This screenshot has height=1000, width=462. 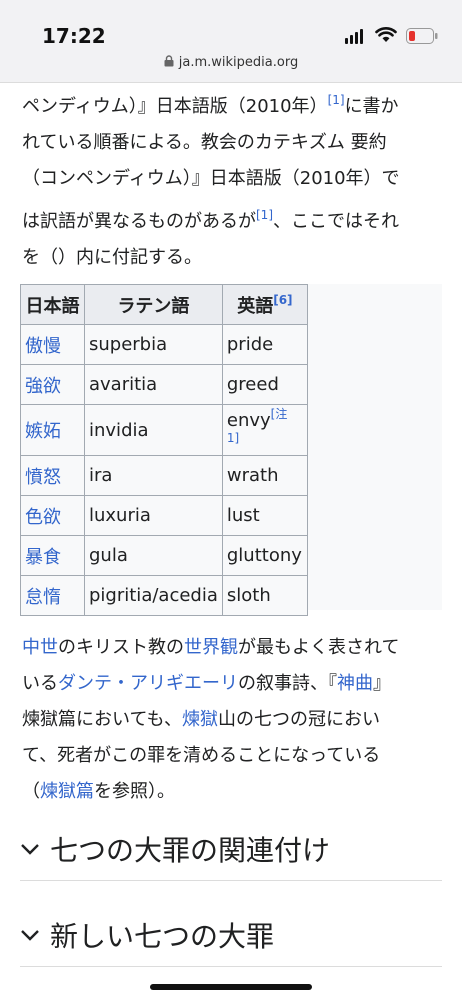 I want to click on sin-latin: gula, so click(x=153, y=555).